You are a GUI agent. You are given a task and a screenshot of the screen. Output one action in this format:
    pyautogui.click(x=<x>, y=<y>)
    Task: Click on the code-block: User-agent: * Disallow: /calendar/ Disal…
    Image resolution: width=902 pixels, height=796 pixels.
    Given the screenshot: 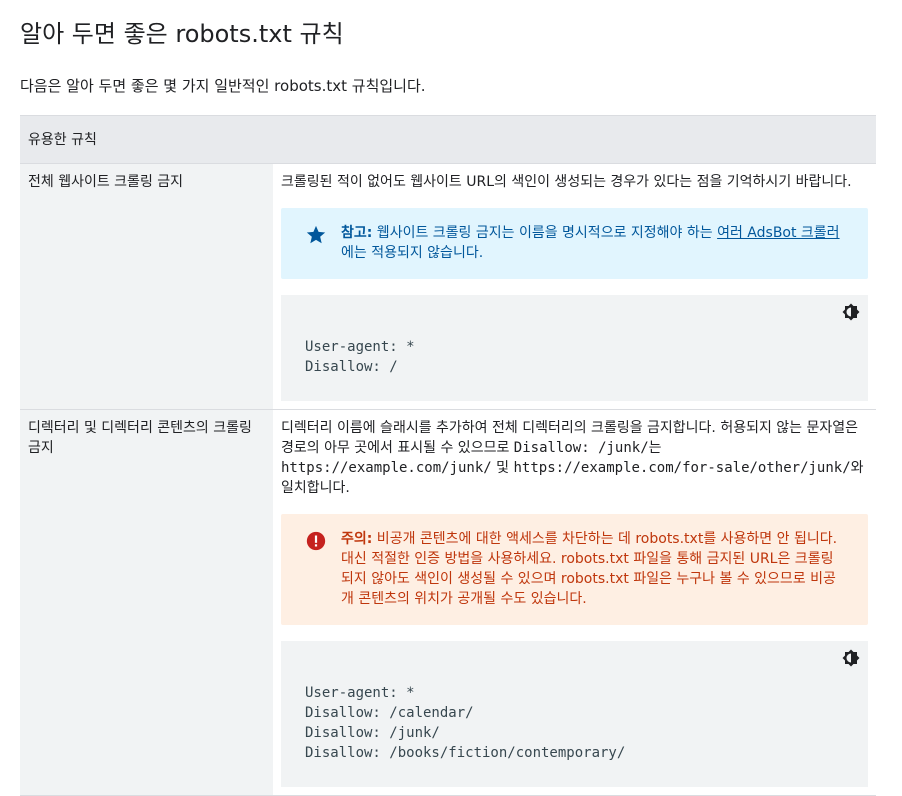 What is the action you would take?
    pyautogui.click(x=574, y=714)
    